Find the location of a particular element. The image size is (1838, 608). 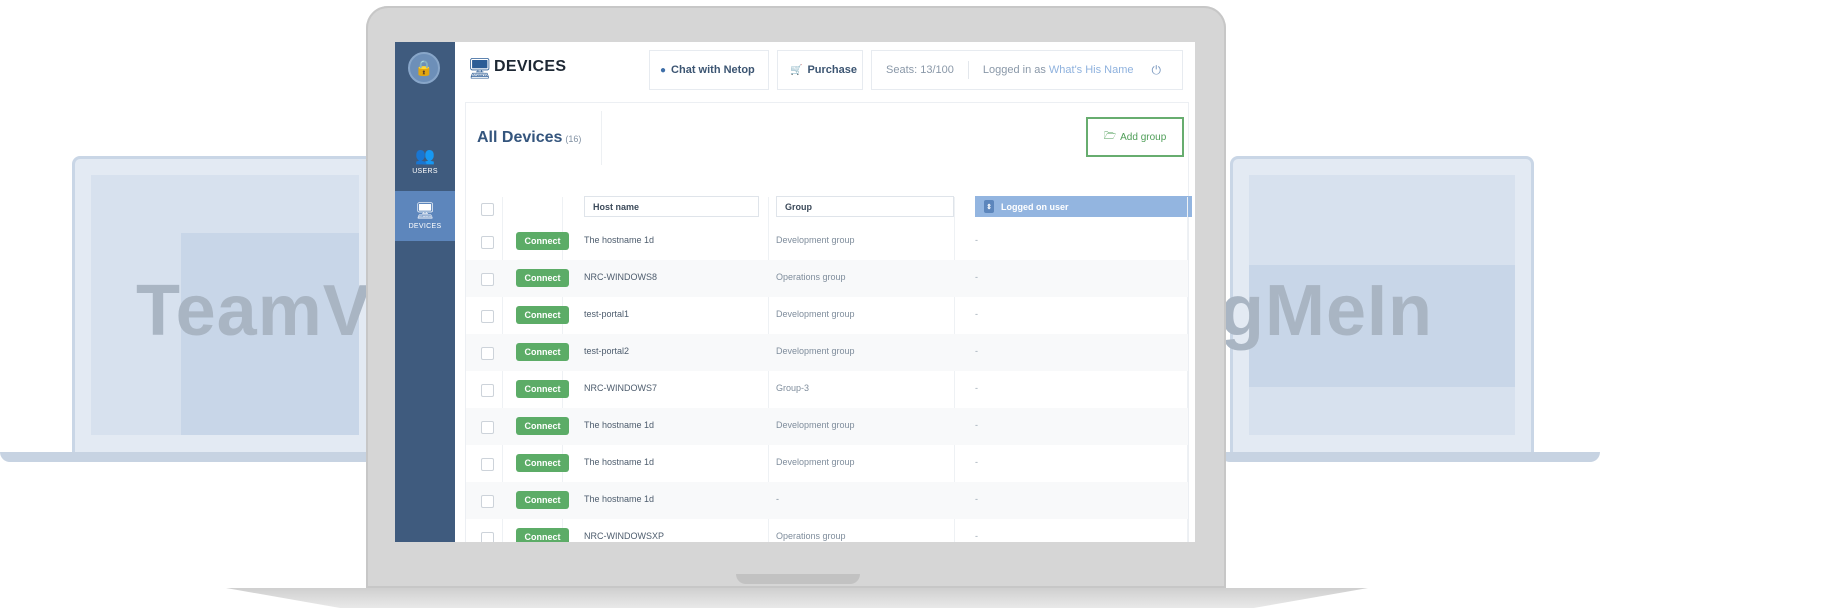

list-title-text: All Devices is located at coordinates (520, 137).